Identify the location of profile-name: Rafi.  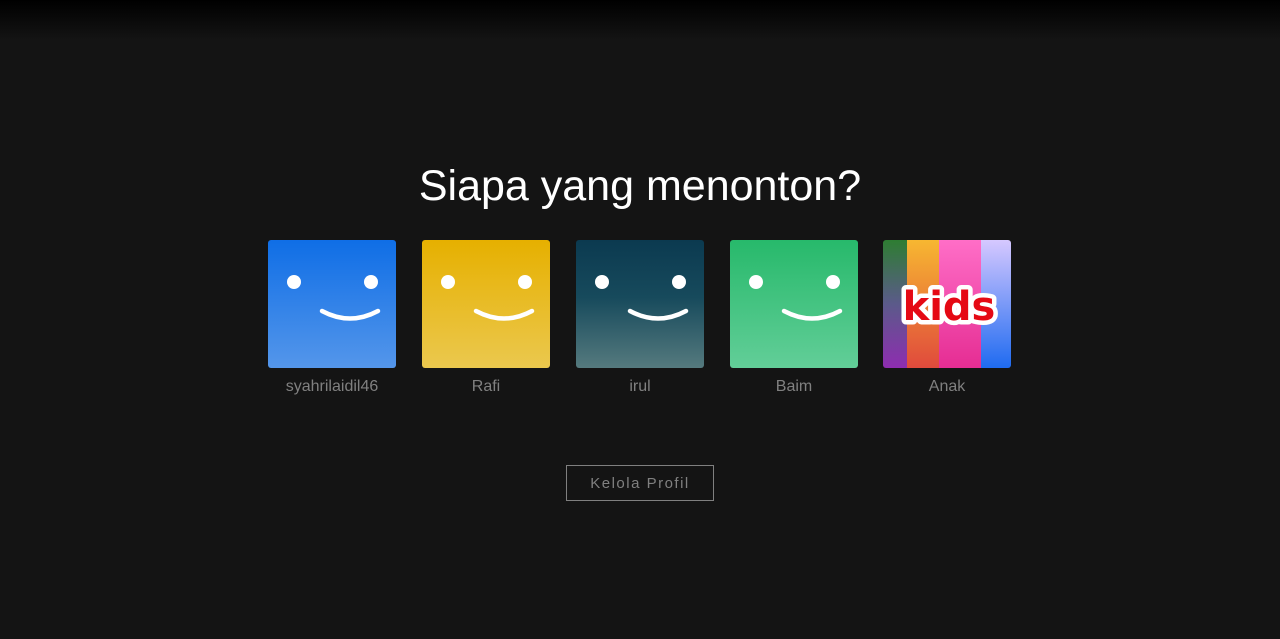
(486, 386).